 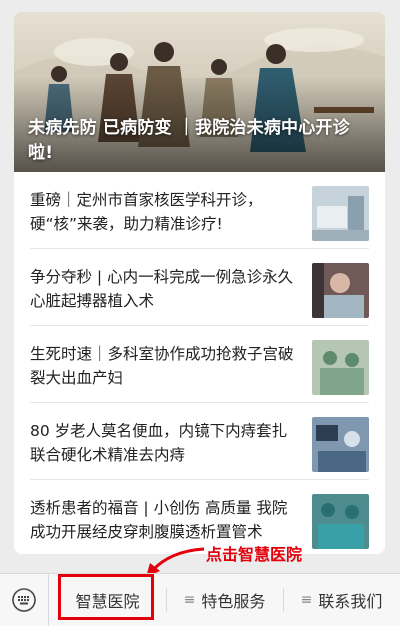 I want to click on news-item: 重磅｜定州市首家核医学科开诊，硬“核”来袭，助力精准诊疗!, so click(x=199, y=210).